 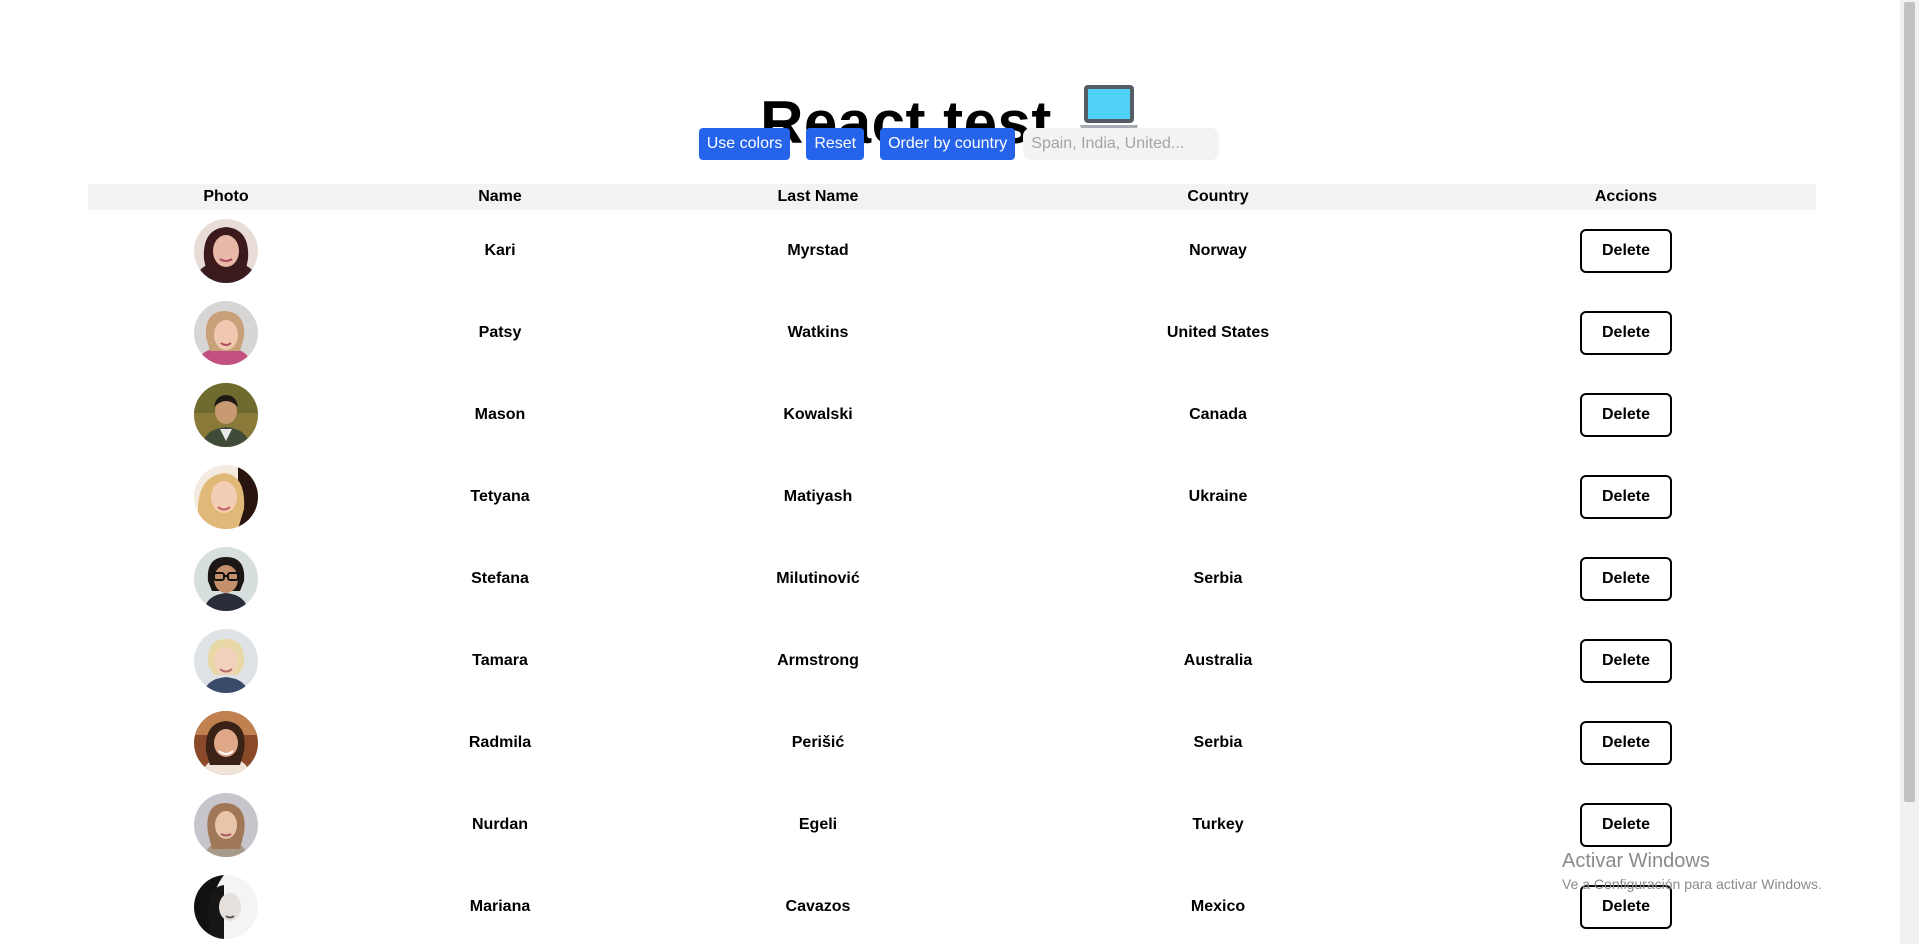 I want to click on column-header-actions: Accions, so click(x=1626, y=196).